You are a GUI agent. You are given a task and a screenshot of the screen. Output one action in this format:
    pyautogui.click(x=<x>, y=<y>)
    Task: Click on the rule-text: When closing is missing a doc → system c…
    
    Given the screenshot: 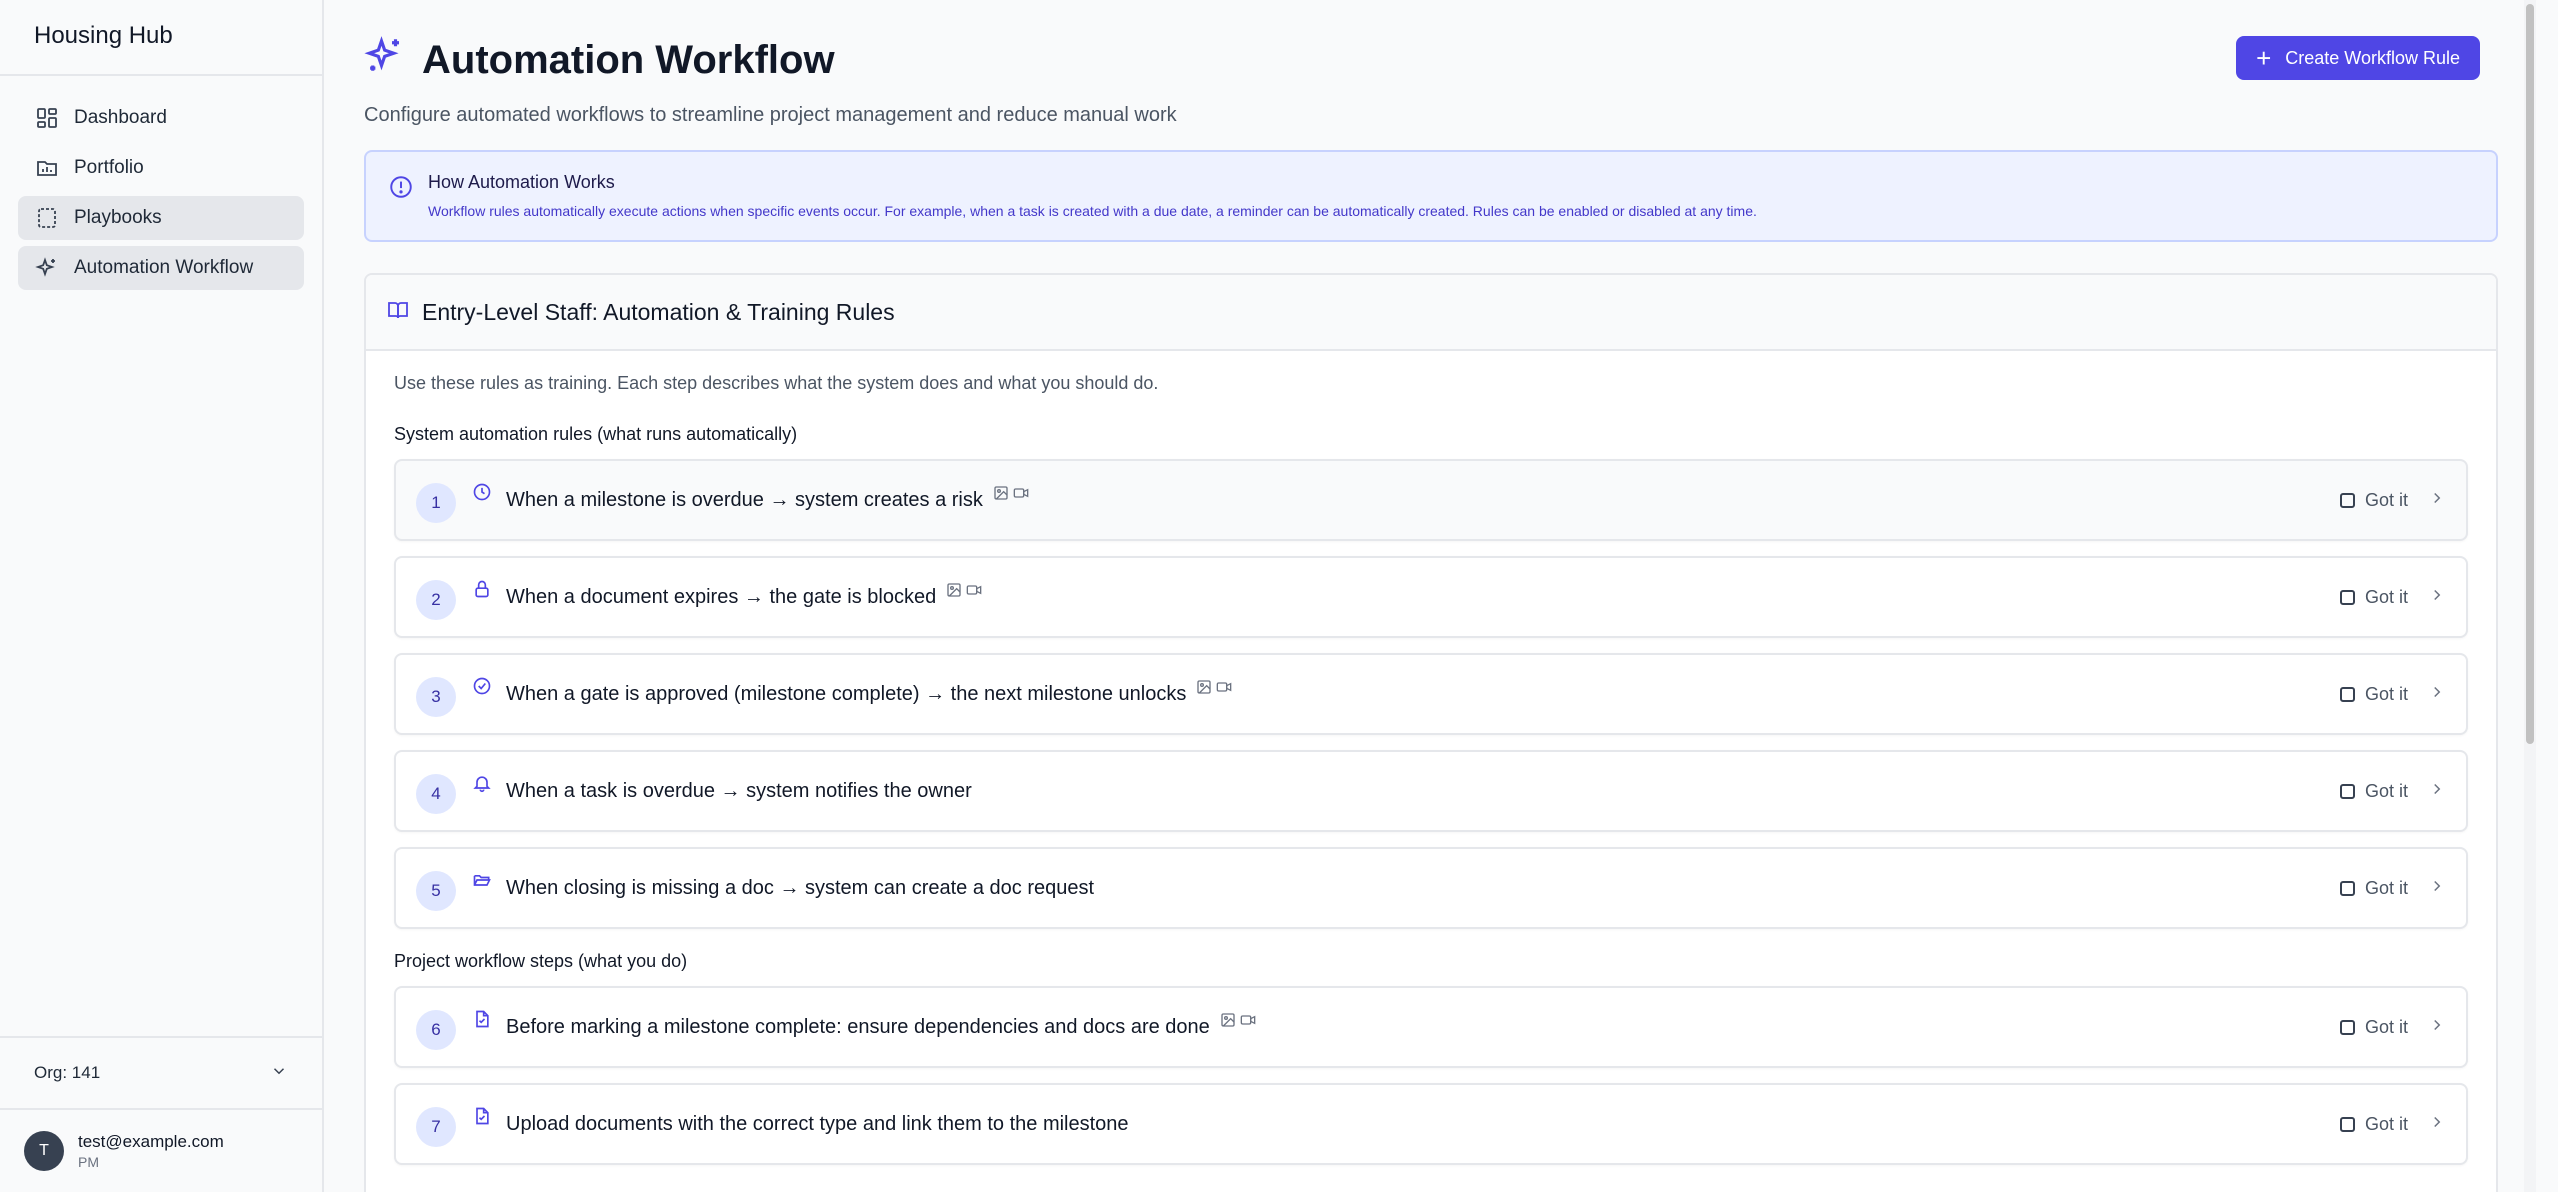 What is the action you would take?
    pyautogui.click(x=800, y=887)
    